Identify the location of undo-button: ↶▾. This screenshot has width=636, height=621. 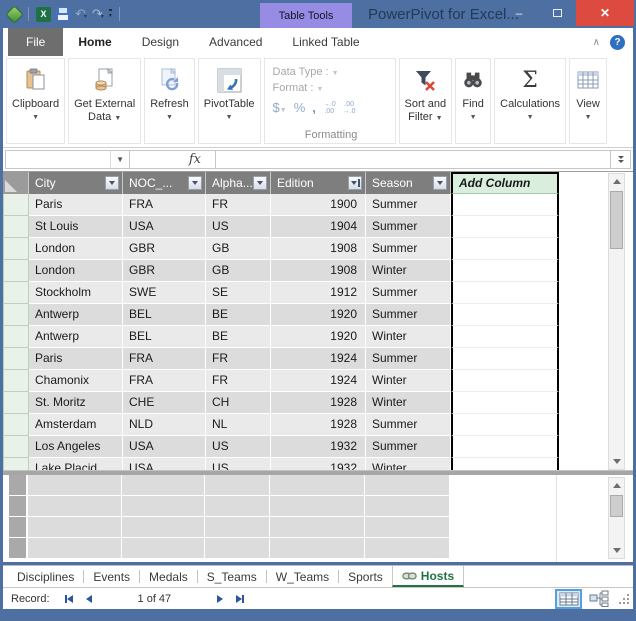
(81, 14).